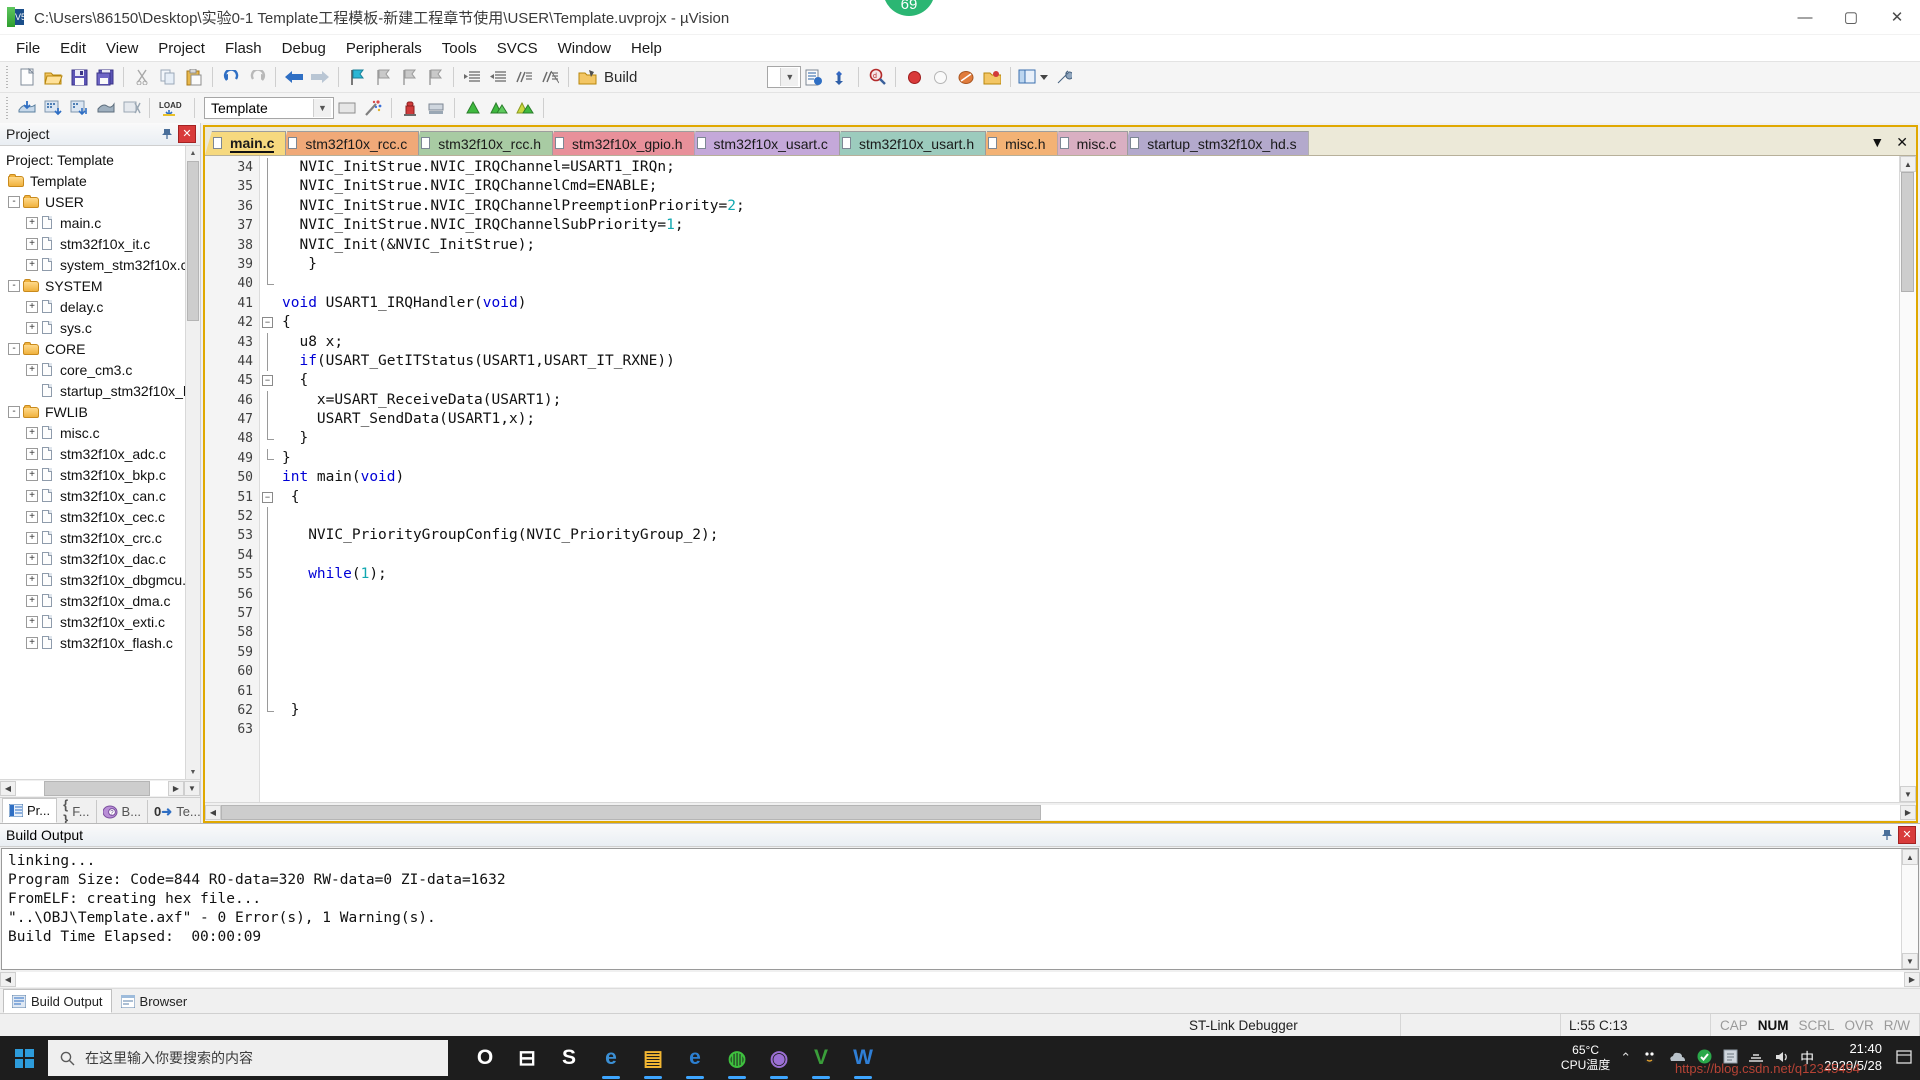 This screenshot has width=1920, height=1080. What do you see at coordinates (24, 1058) in the screenshot?
I see `windows-start-icon` at bounding box center [24, 1058].